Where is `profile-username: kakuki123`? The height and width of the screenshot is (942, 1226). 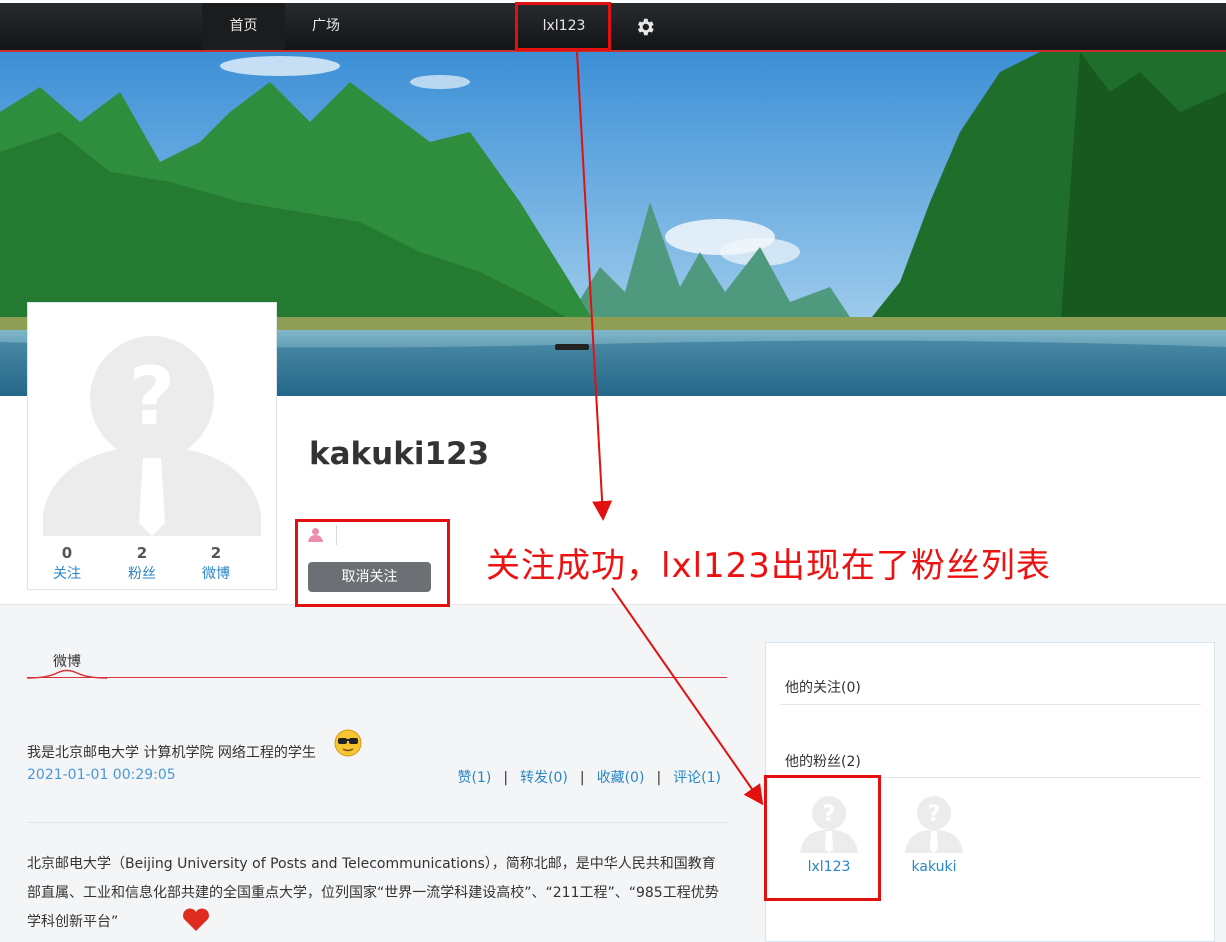
profile-username: kakuki123 is located at coordinates (399, 454).